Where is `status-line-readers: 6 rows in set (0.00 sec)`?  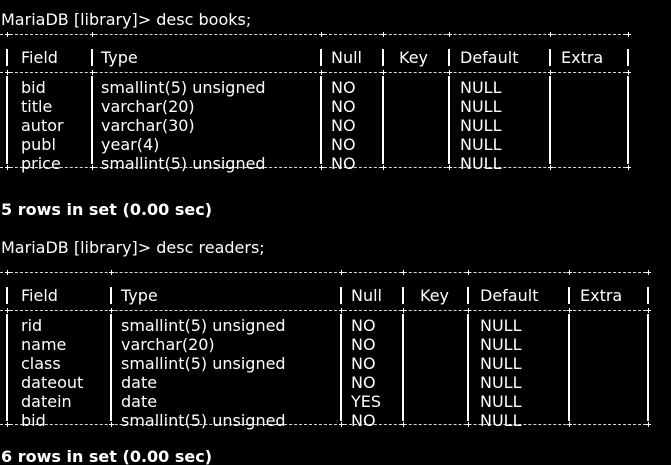
status-line-readers: 6 rows in set (0.00 sec) is located at coordinates (107, 456).